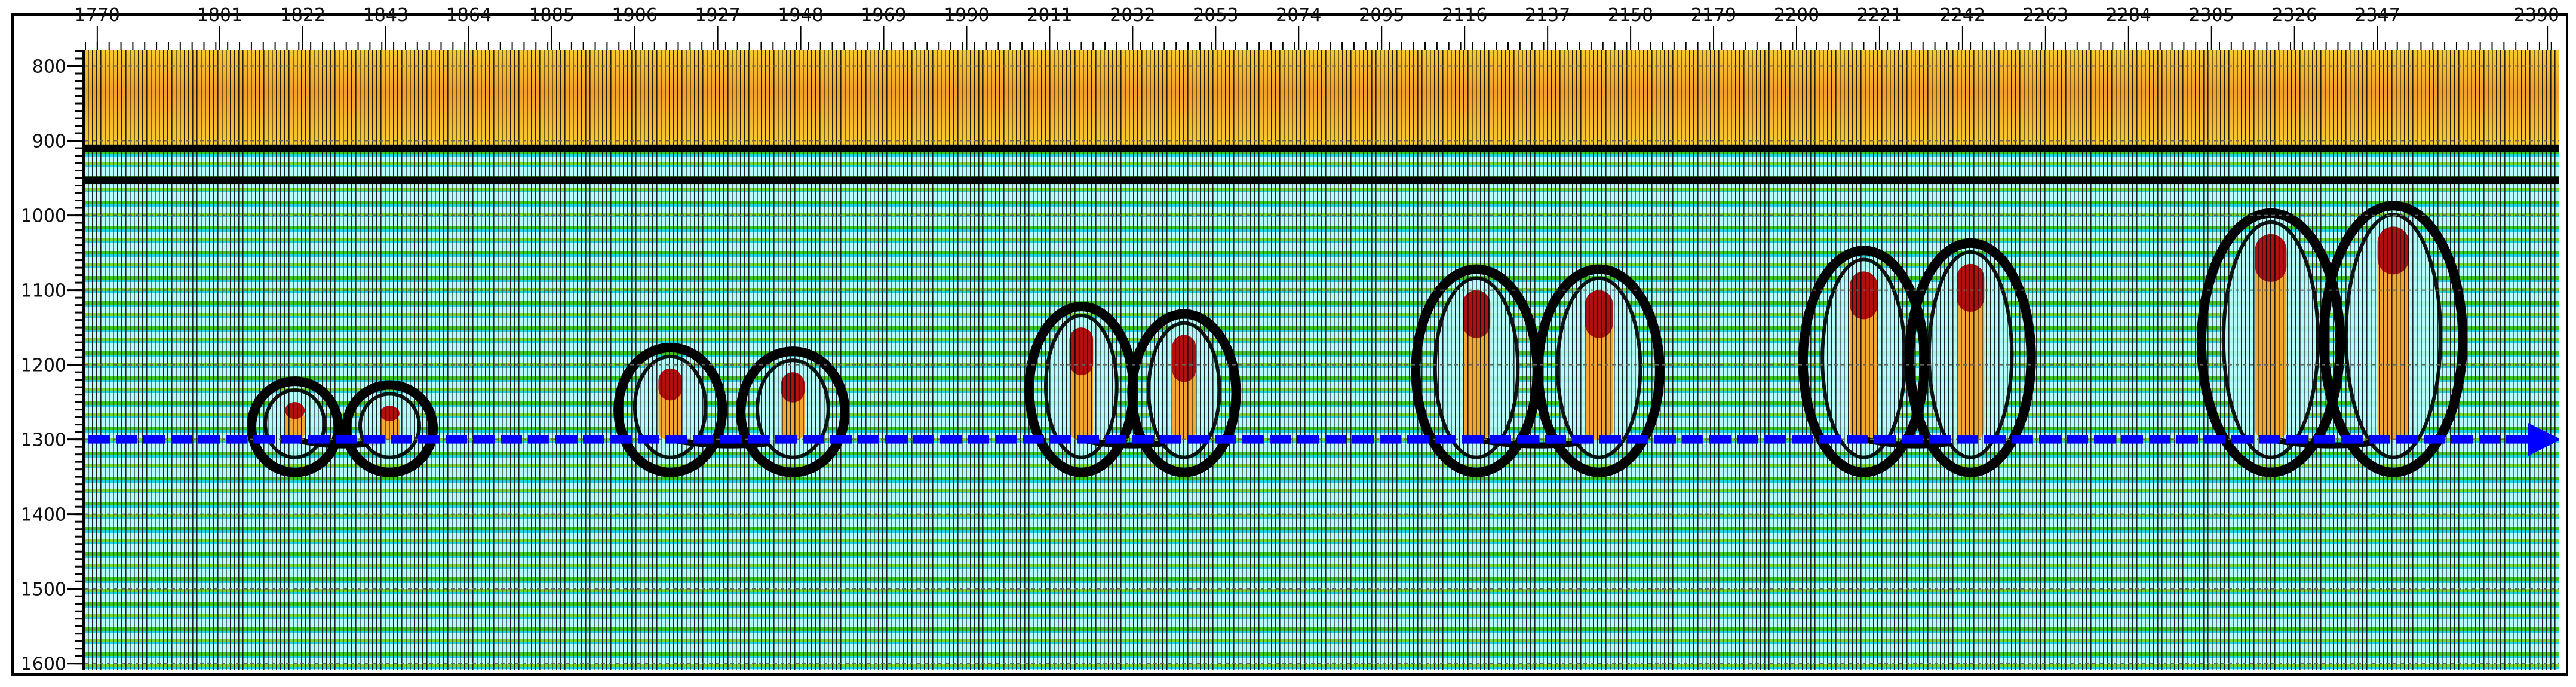 The width and height of the screenshot is (2576, 687). Describe the element at coordinates (1879, 15) in the screenshot. I see `x-tick-label: 2221` at that location.